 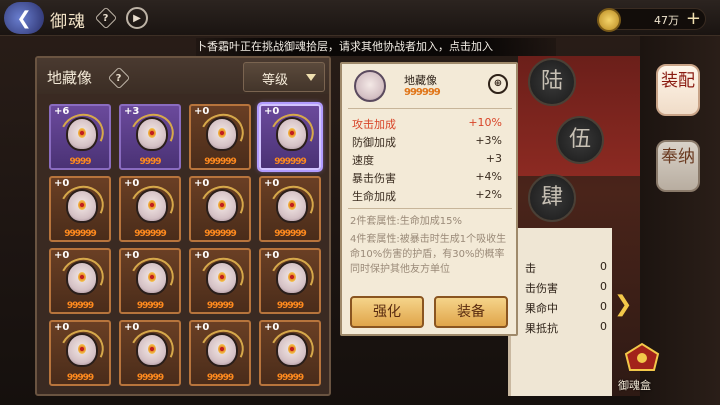 What do you see at coordinates (471, 312) in the screenshot?
I see `equip-button: 装备` at bounding box center [471, 312].